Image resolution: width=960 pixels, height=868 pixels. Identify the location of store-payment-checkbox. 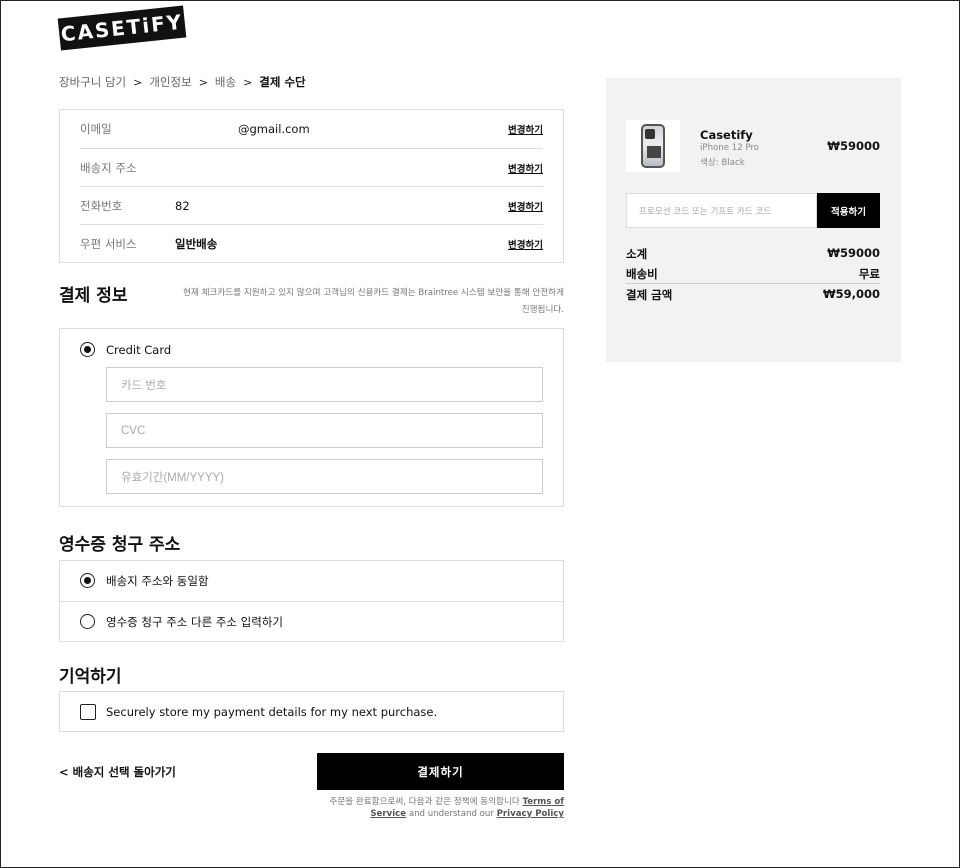
(88, 712).